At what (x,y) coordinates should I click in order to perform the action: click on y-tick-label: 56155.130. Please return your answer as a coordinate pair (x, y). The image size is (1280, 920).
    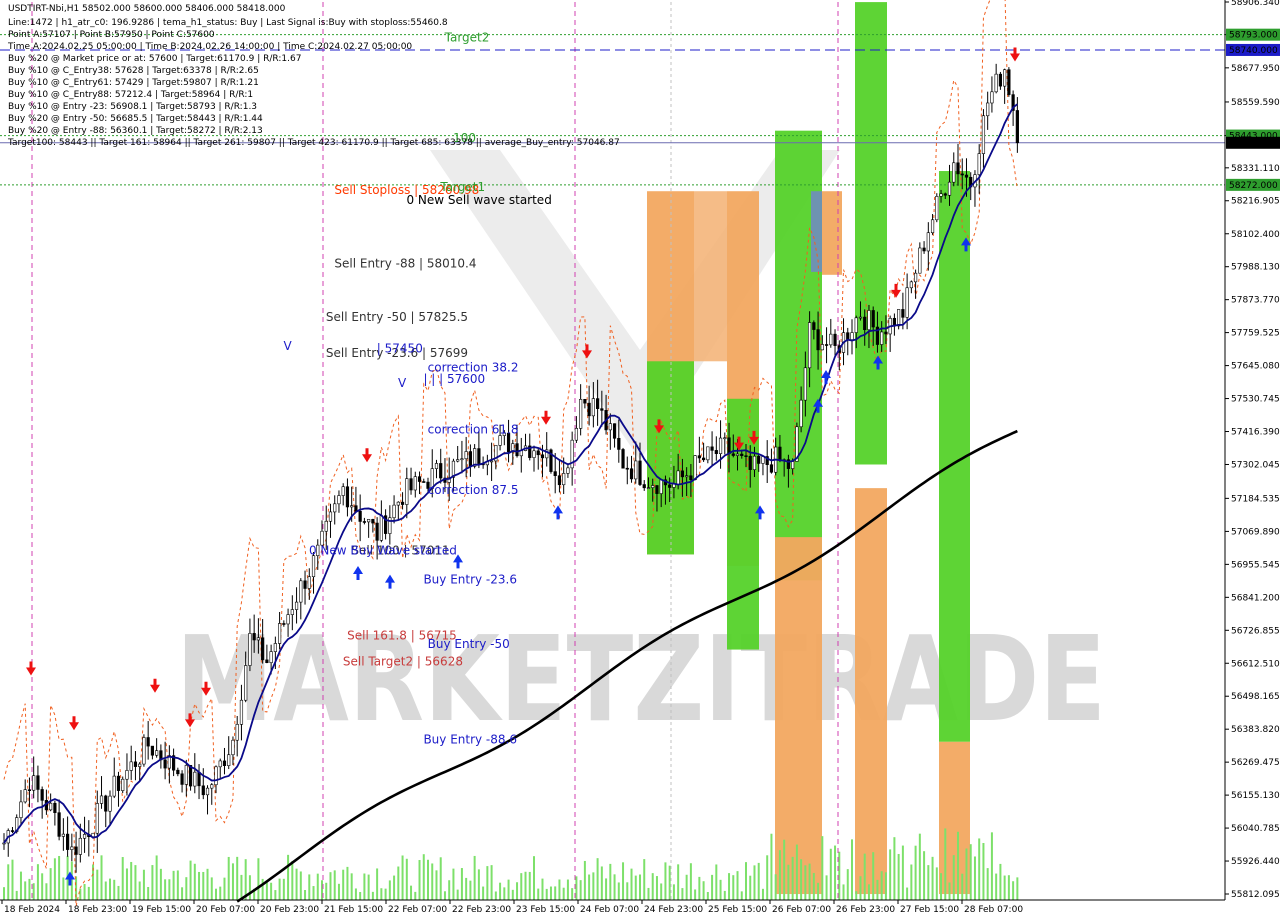
    Looking at the image, I should click on (1255, 796).